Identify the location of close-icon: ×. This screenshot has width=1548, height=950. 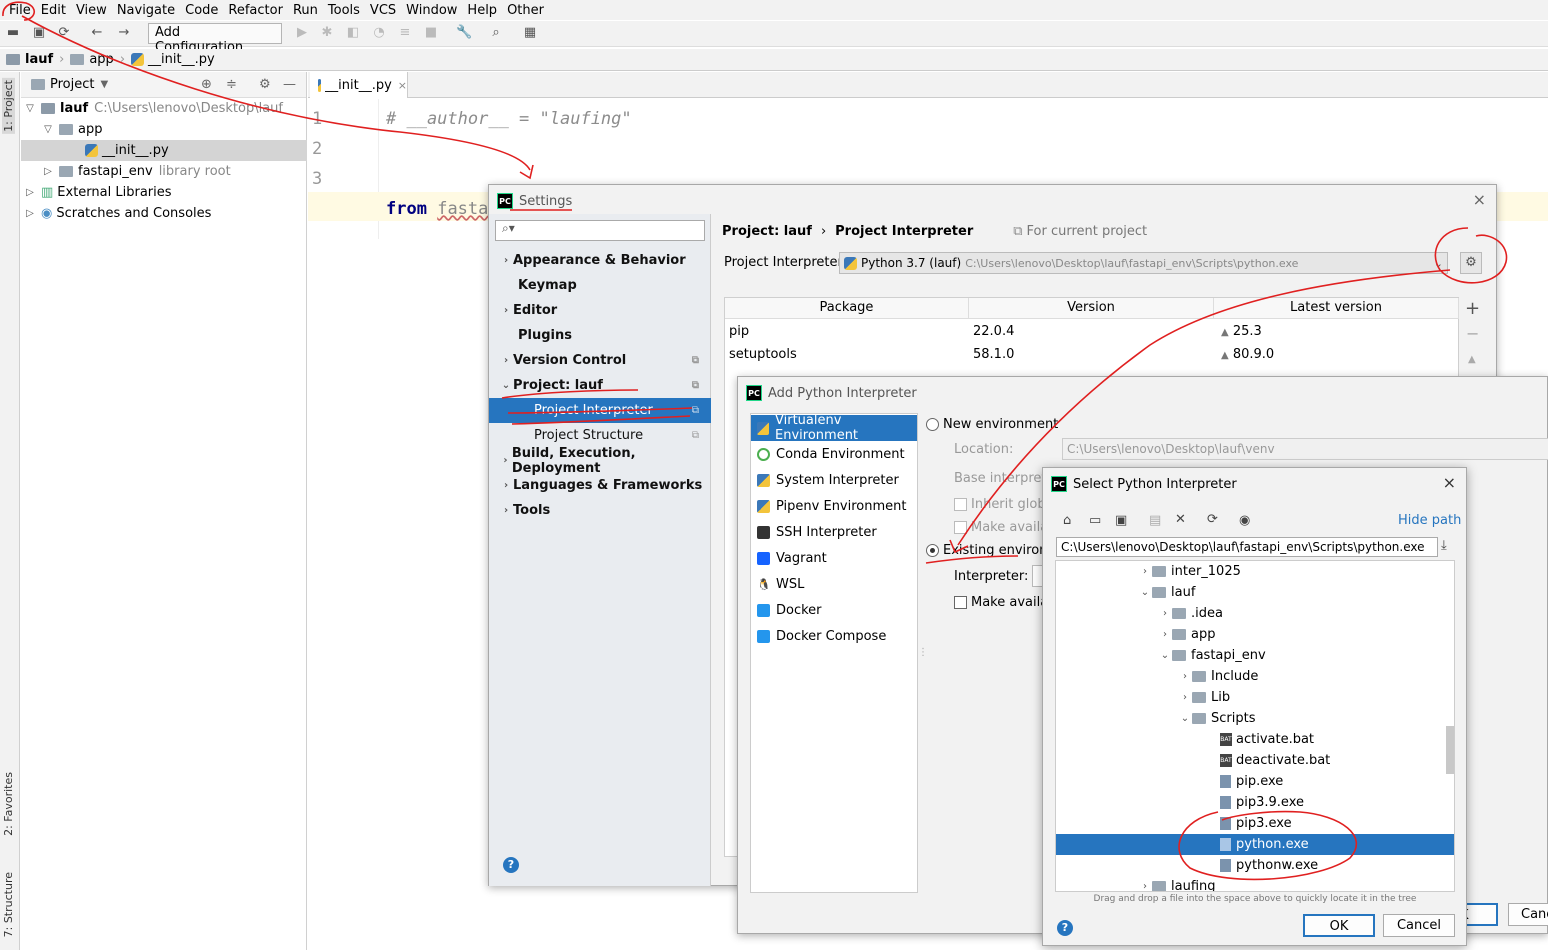
(402, 85).